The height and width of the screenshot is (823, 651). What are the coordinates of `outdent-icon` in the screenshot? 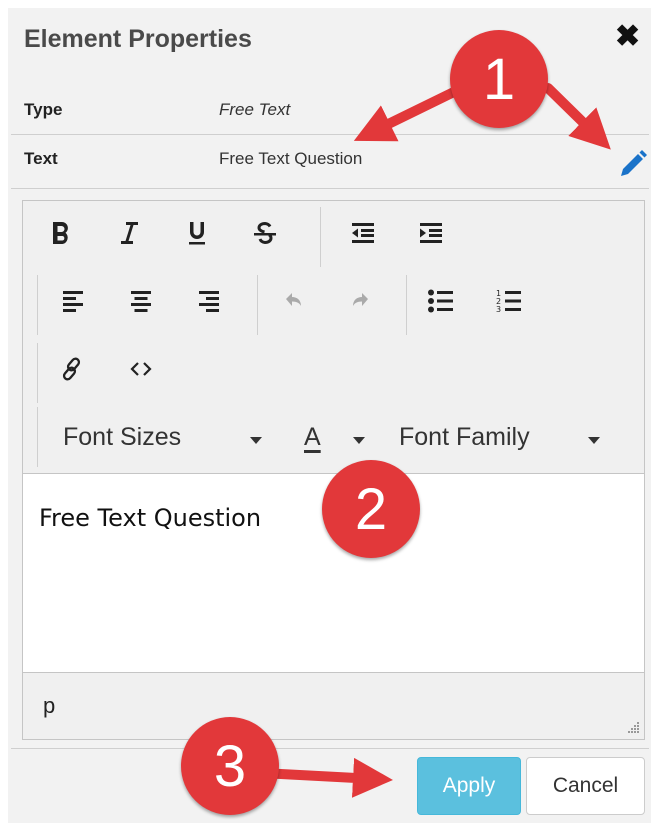 It's located at (363, 233).